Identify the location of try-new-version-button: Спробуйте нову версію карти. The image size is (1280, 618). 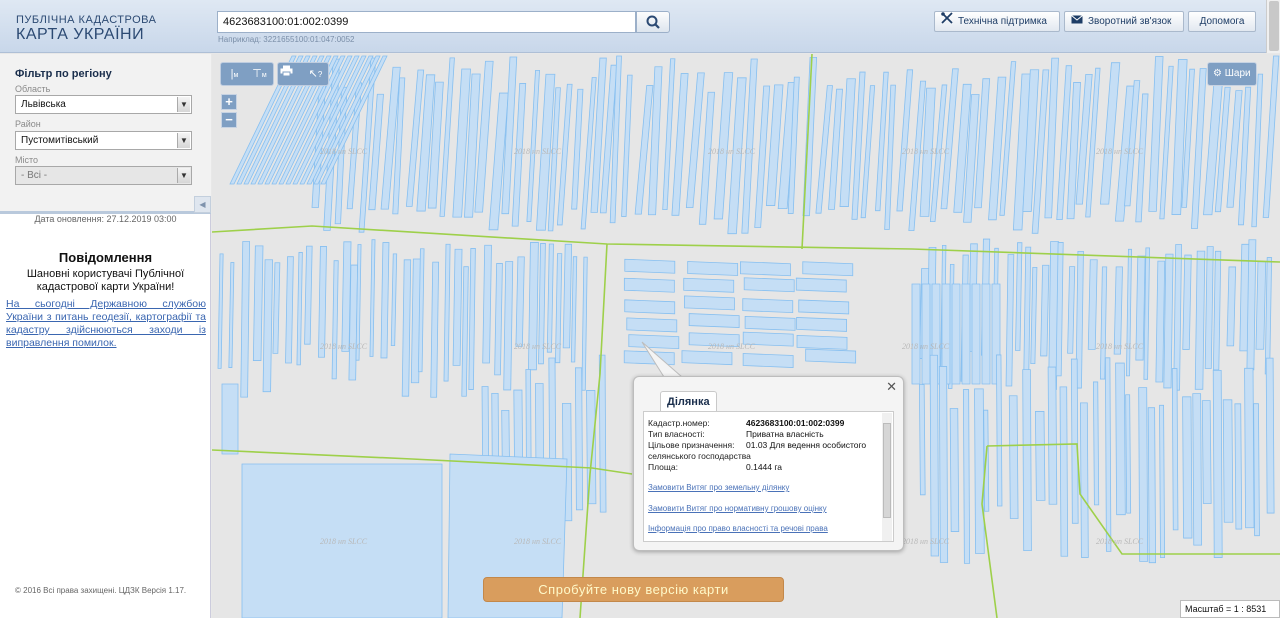
(633, 589).